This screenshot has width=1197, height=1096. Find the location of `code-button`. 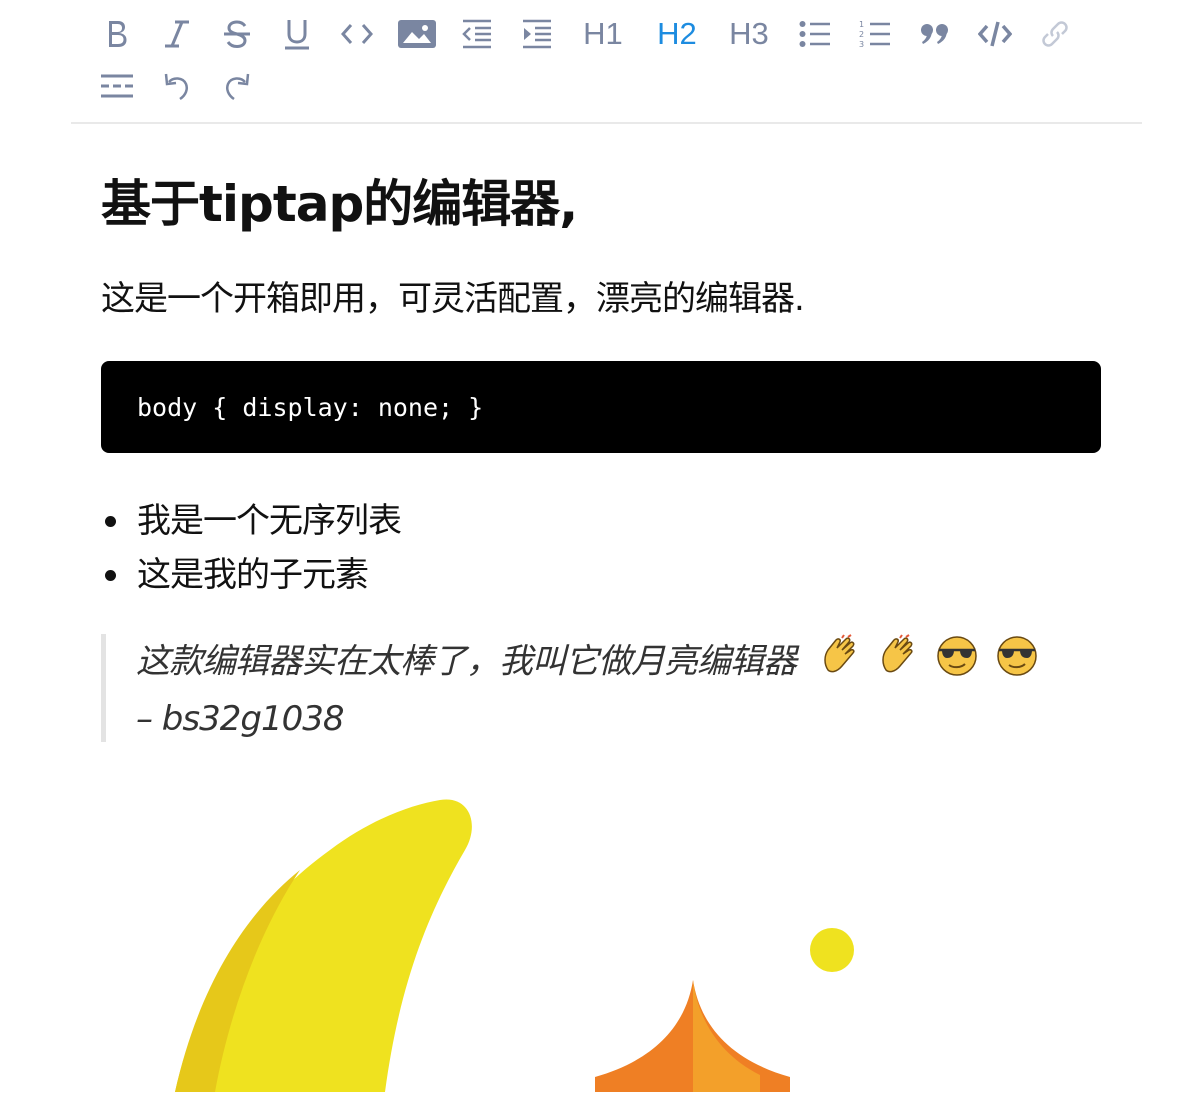

code-button is located at coordinates (357, 34).